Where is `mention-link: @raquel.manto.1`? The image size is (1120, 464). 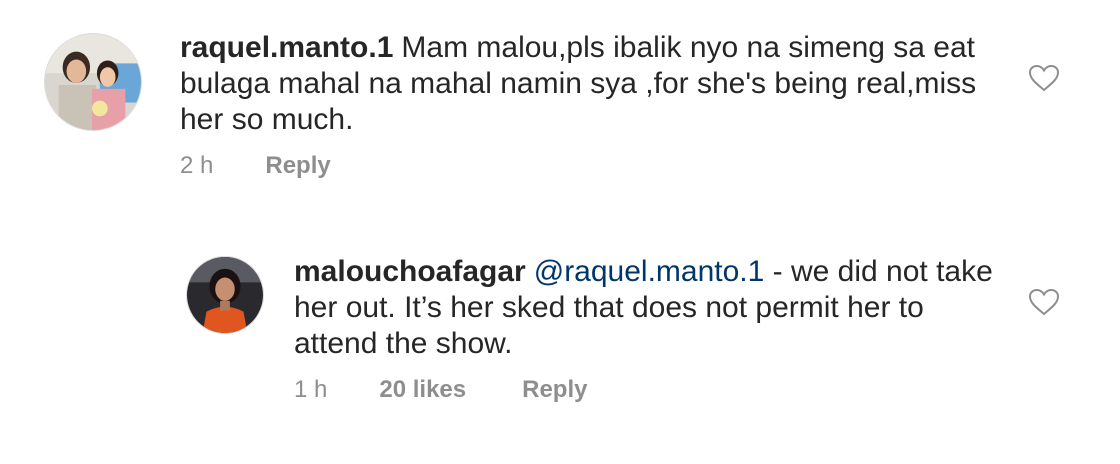 mention-link: @raquel.manto.1 is located at coordinates (649, 271).